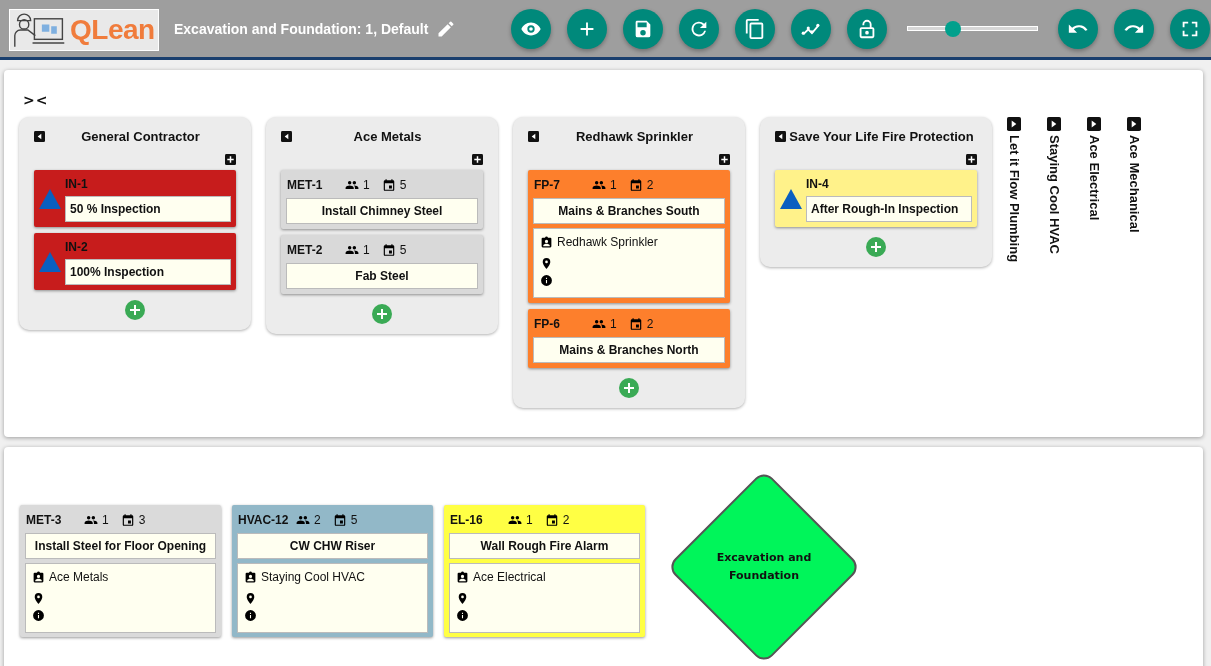  What do you see at coordinates (1190, 28) in the screenshot?
I see `fullscreen-button` at bounding box center [1190, 28].